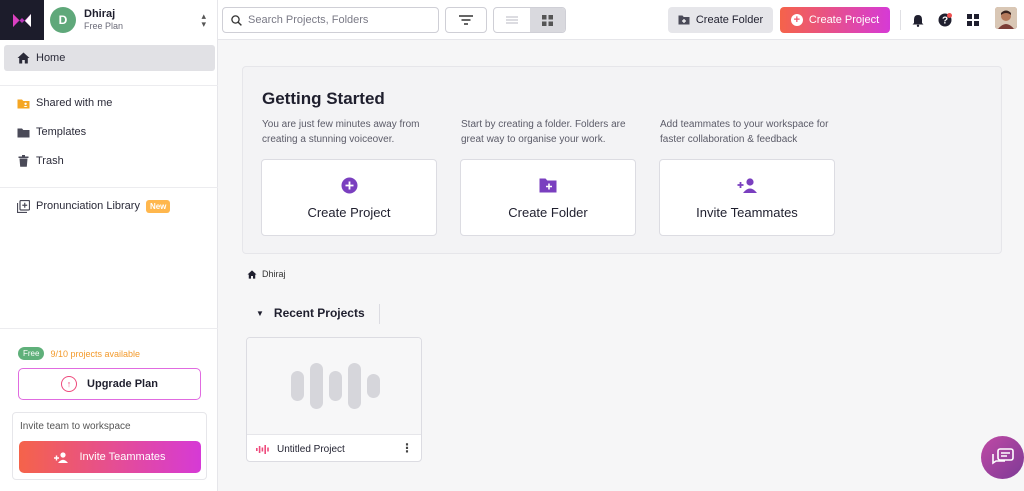  Describe the element at coordinates (109, 132) in the screenshot. I see `sidebar-item-templates: Templates` at that location.